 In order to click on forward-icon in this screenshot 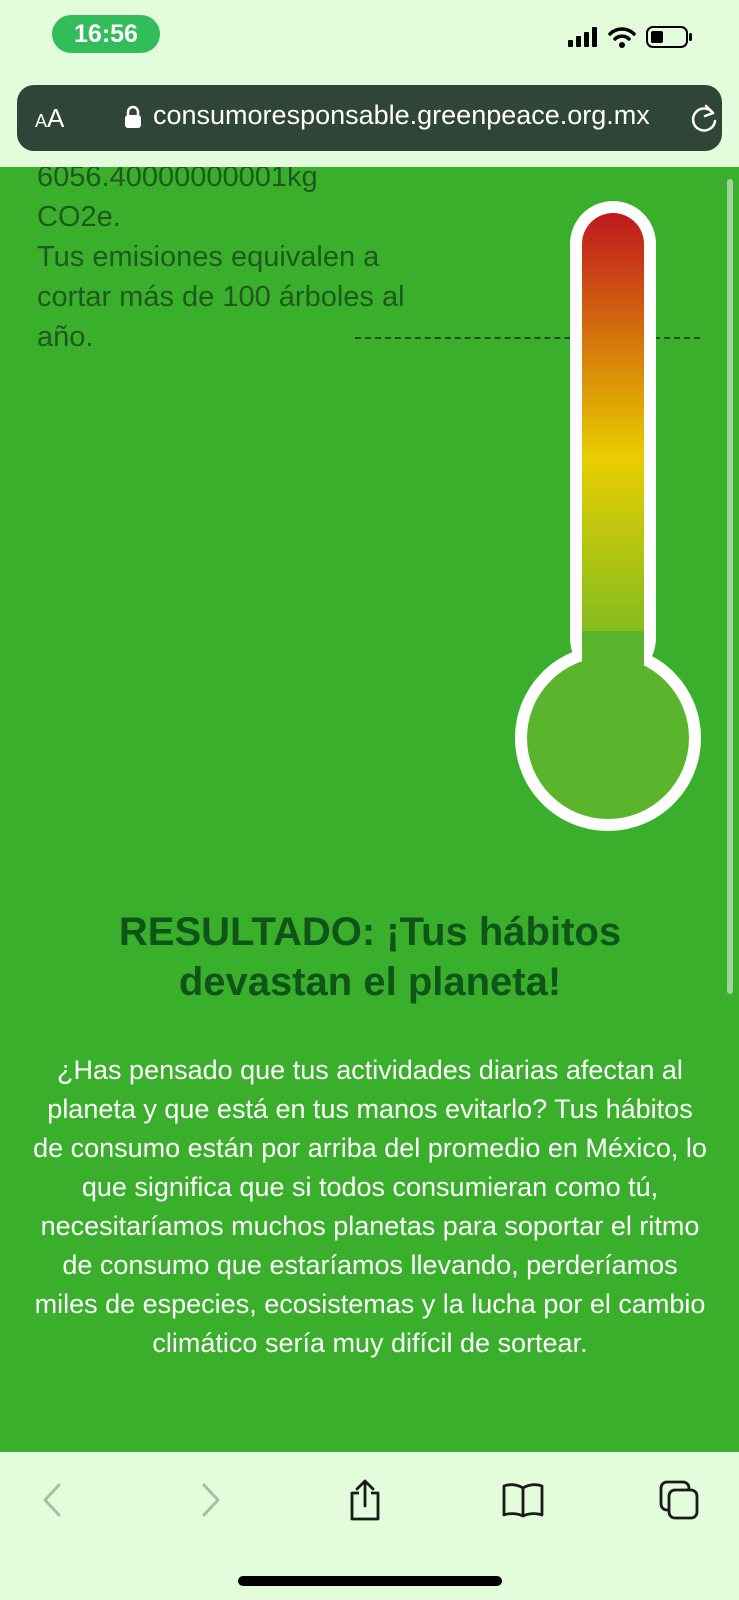, I will do `click(211, 1502)`.